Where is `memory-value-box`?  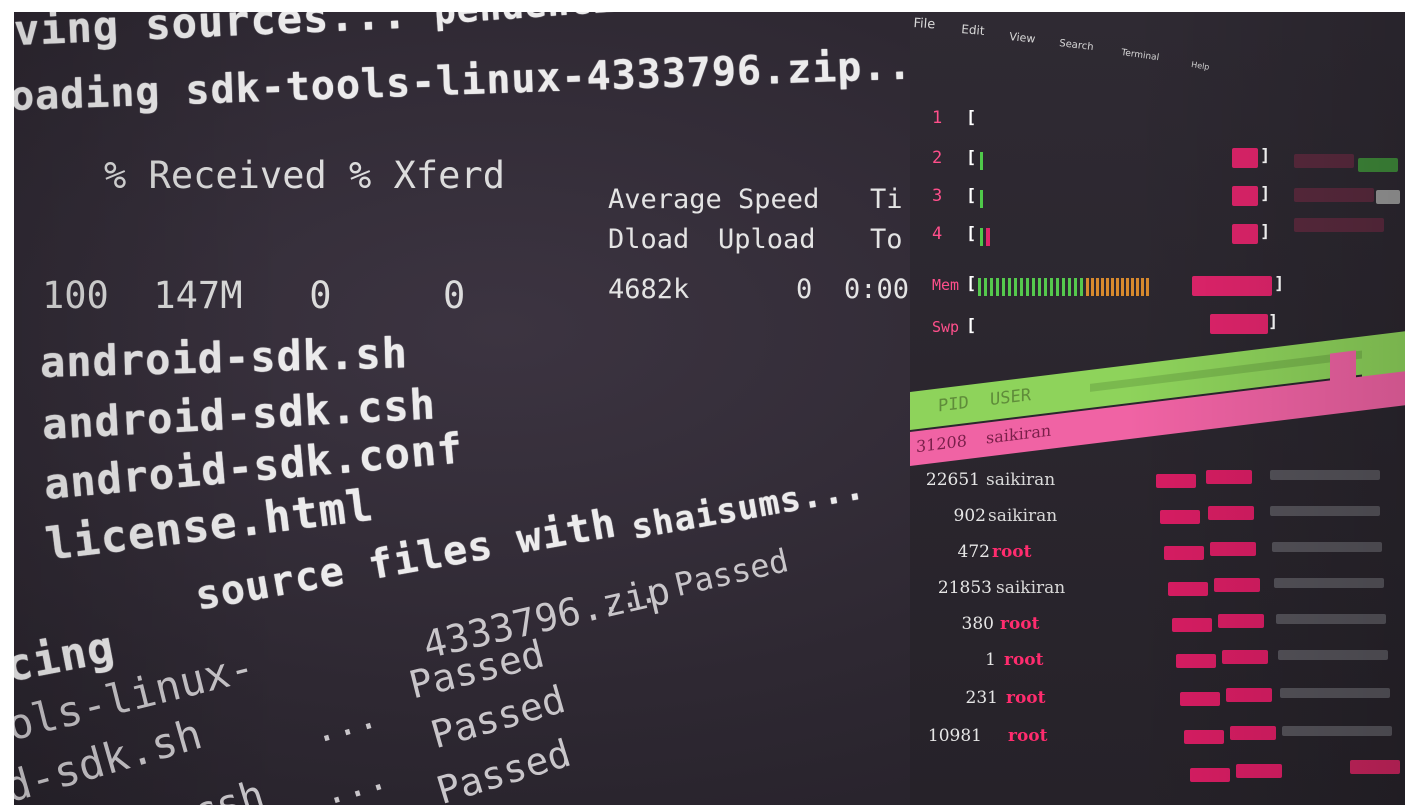
memory-value-box is located at coordinates (1232, 286).